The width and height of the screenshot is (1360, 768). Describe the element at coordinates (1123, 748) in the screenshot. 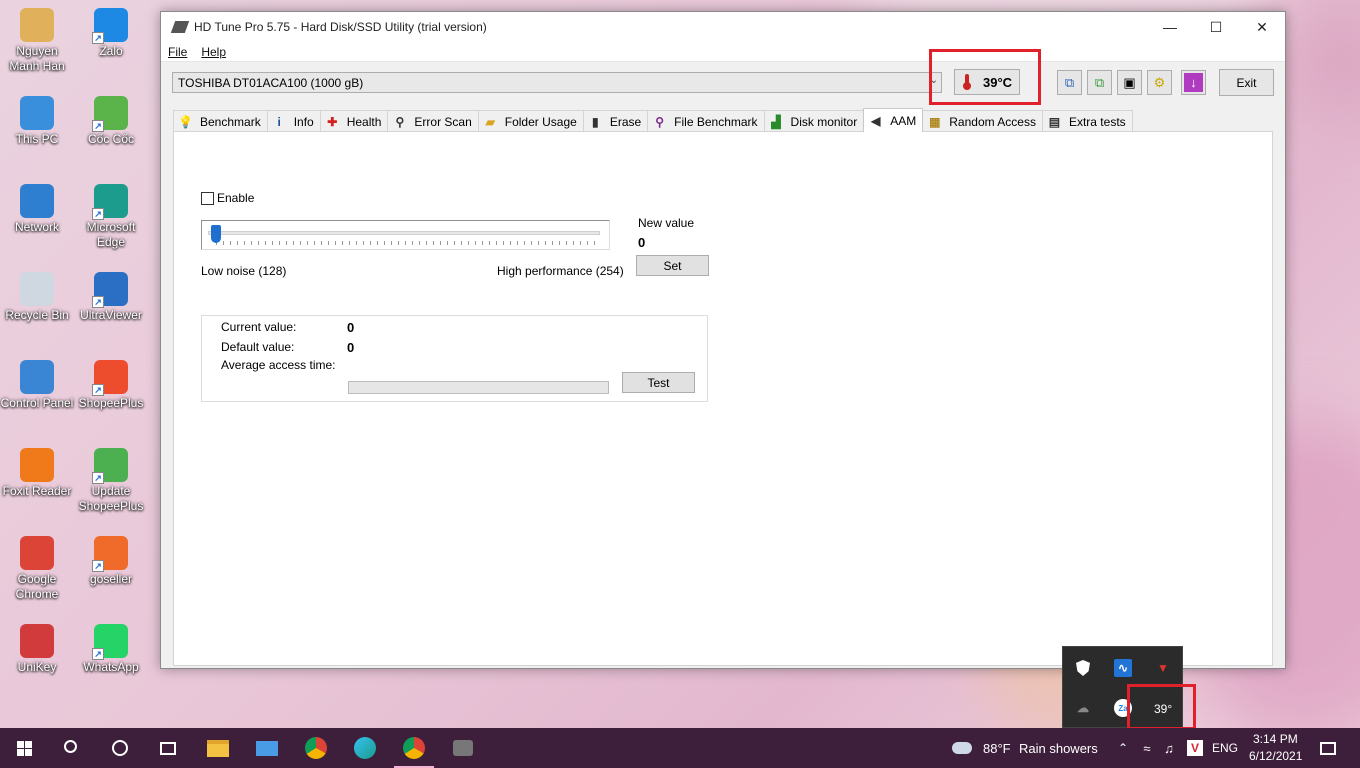

I see `show-hidden-icons-button: ⌃` at that location.